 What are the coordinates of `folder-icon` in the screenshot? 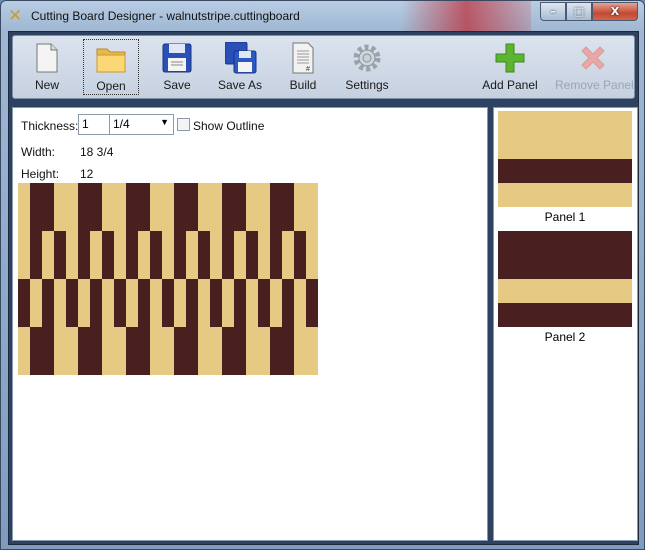 It's located at (111, 59).